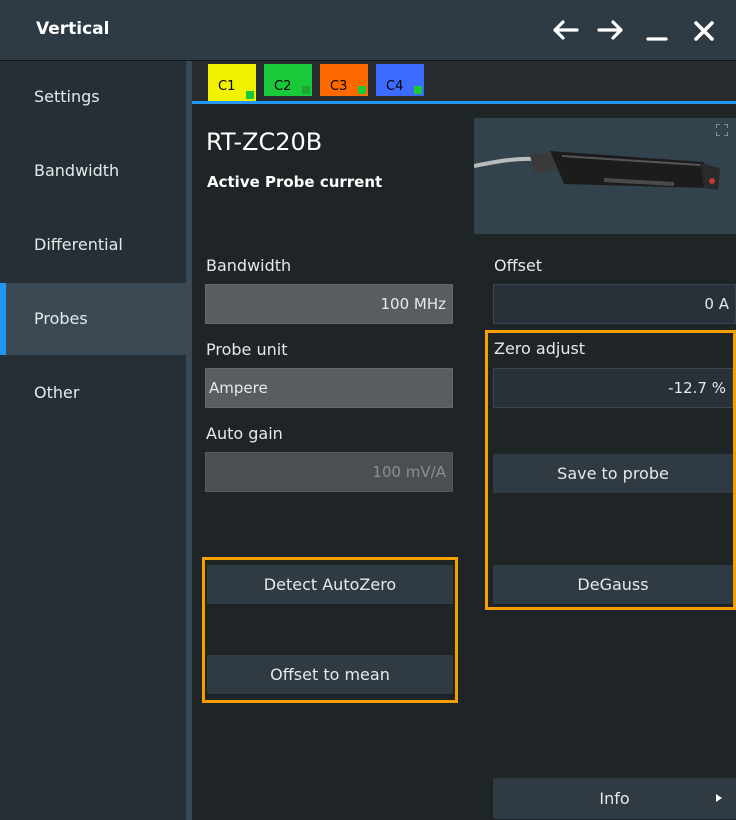 The width and height of the screenshot is (736, 820). I want to click on sidebar-item-label: Other, so click(57, 392).